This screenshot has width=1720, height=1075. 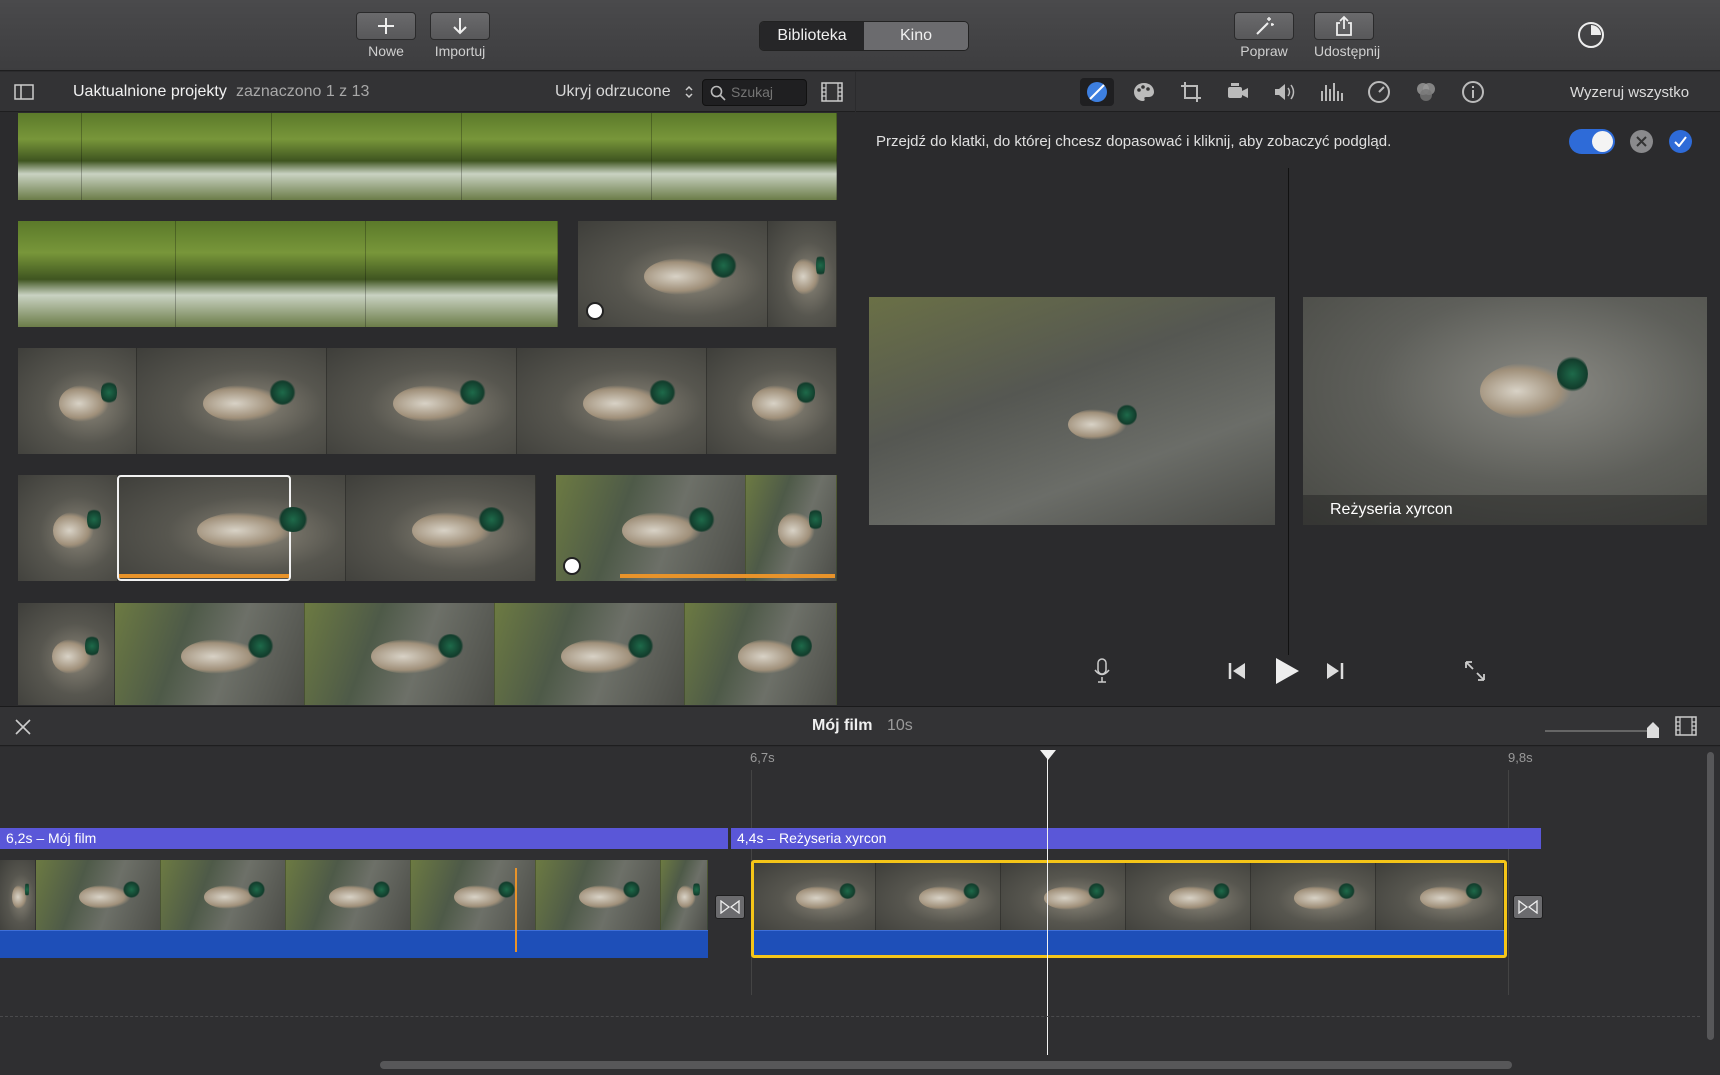 I want to click on skip-back-icon, so click(x=1236, y=671).